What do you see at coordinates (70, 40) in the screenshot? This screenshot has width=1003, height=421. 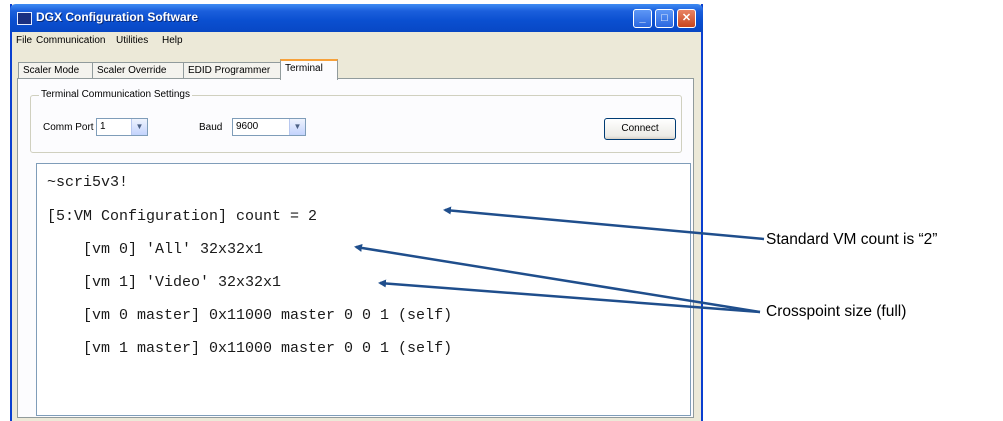 I see `menu-communication: Communication` at bounding box center [70, 40].